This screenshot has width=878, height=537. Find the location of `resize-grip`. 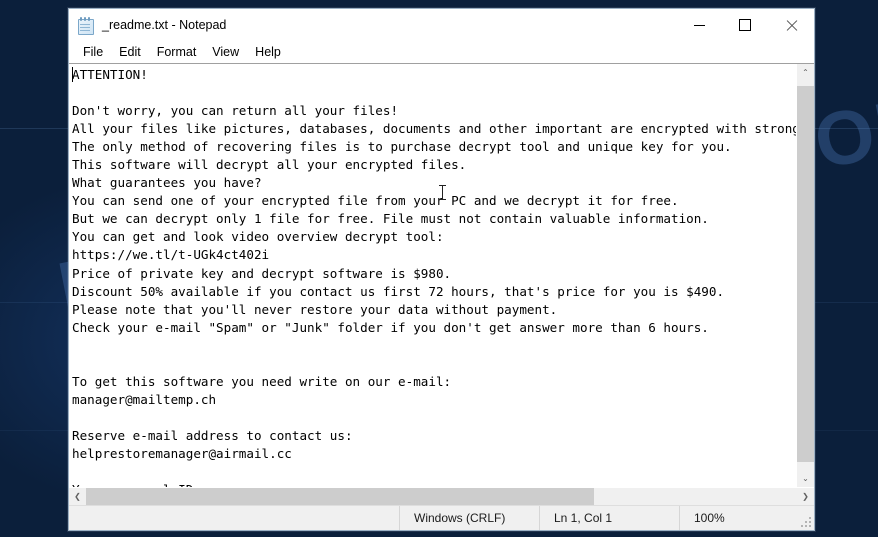

resize-grip is located at coordinates (806, 522).